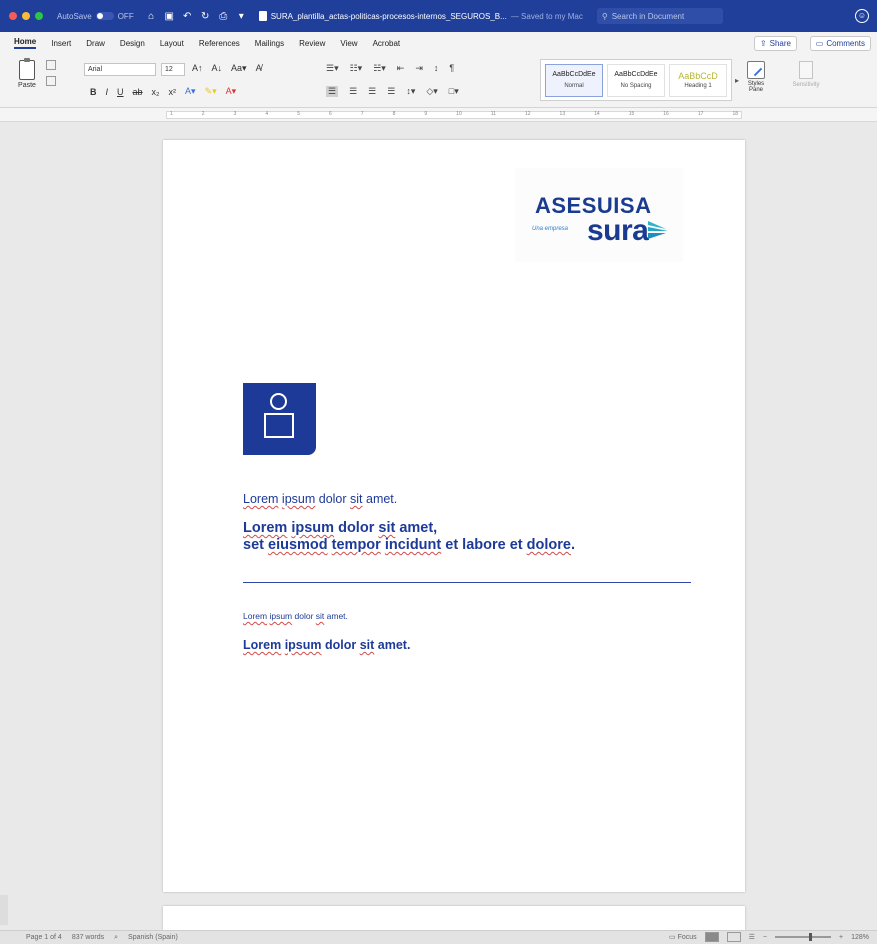 This screenshot has width=877, height=944. I want to click on quick-access-toolbar: ⌂ ▣ ↶ ↻ ⎙ ▾, so click(196, 16).